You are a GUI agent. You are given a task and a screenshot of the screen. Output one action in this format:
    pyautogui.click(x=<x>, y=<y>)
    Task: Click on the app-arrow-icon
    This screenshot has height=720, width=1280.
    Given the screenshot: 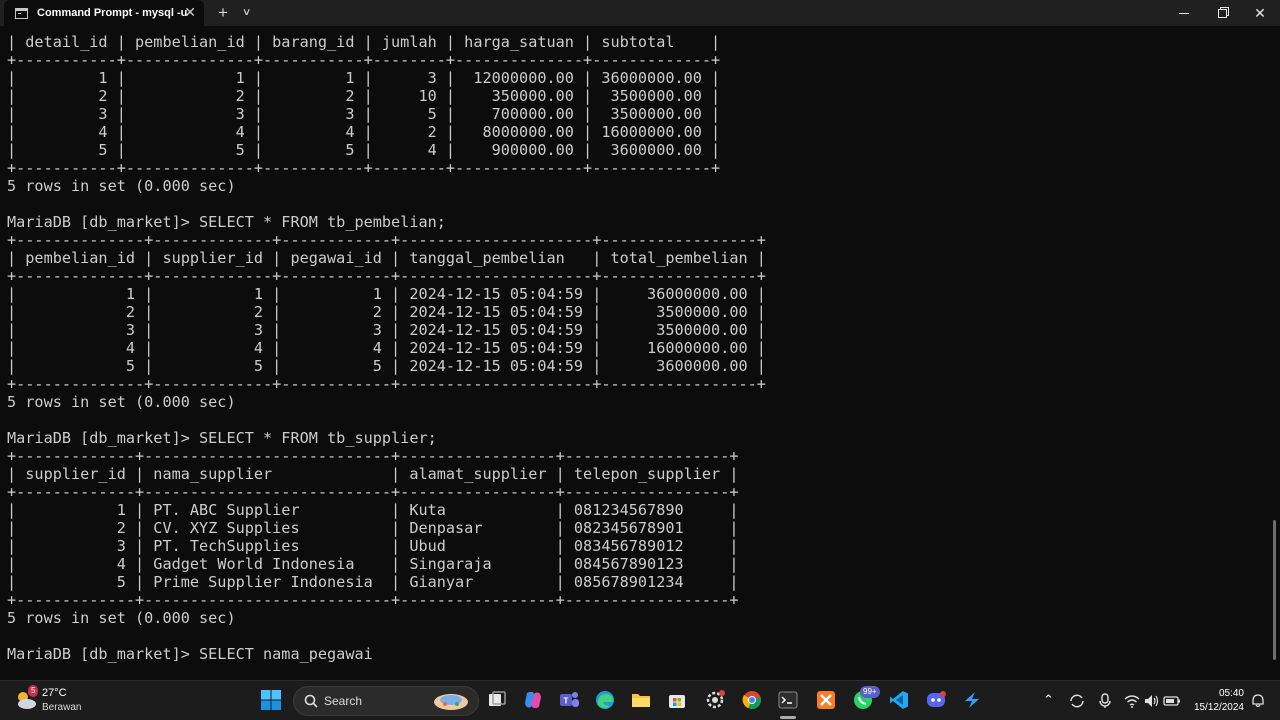 What is the action you would take?
    pyautogui.click(x=972, y=700)
    